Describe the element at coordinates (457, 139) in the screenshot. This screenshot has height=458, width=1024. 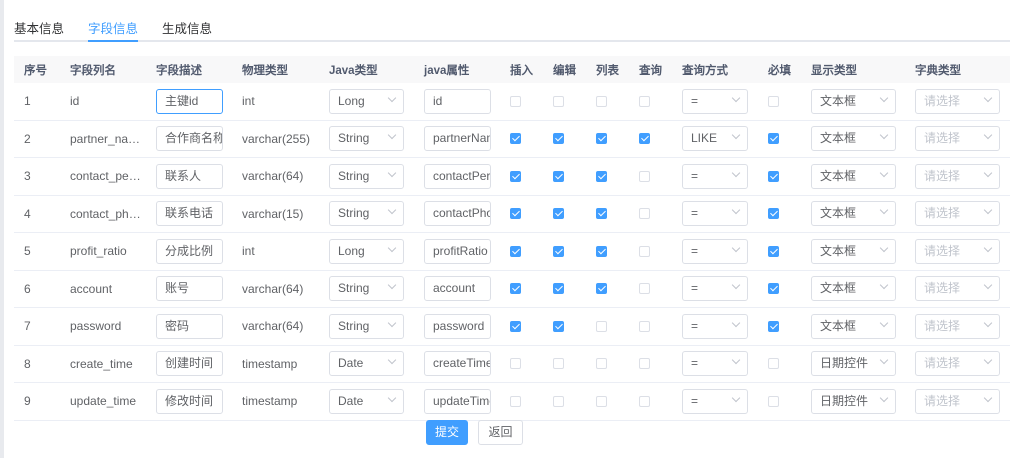
I see `java-field-input: partnerName` at that location.